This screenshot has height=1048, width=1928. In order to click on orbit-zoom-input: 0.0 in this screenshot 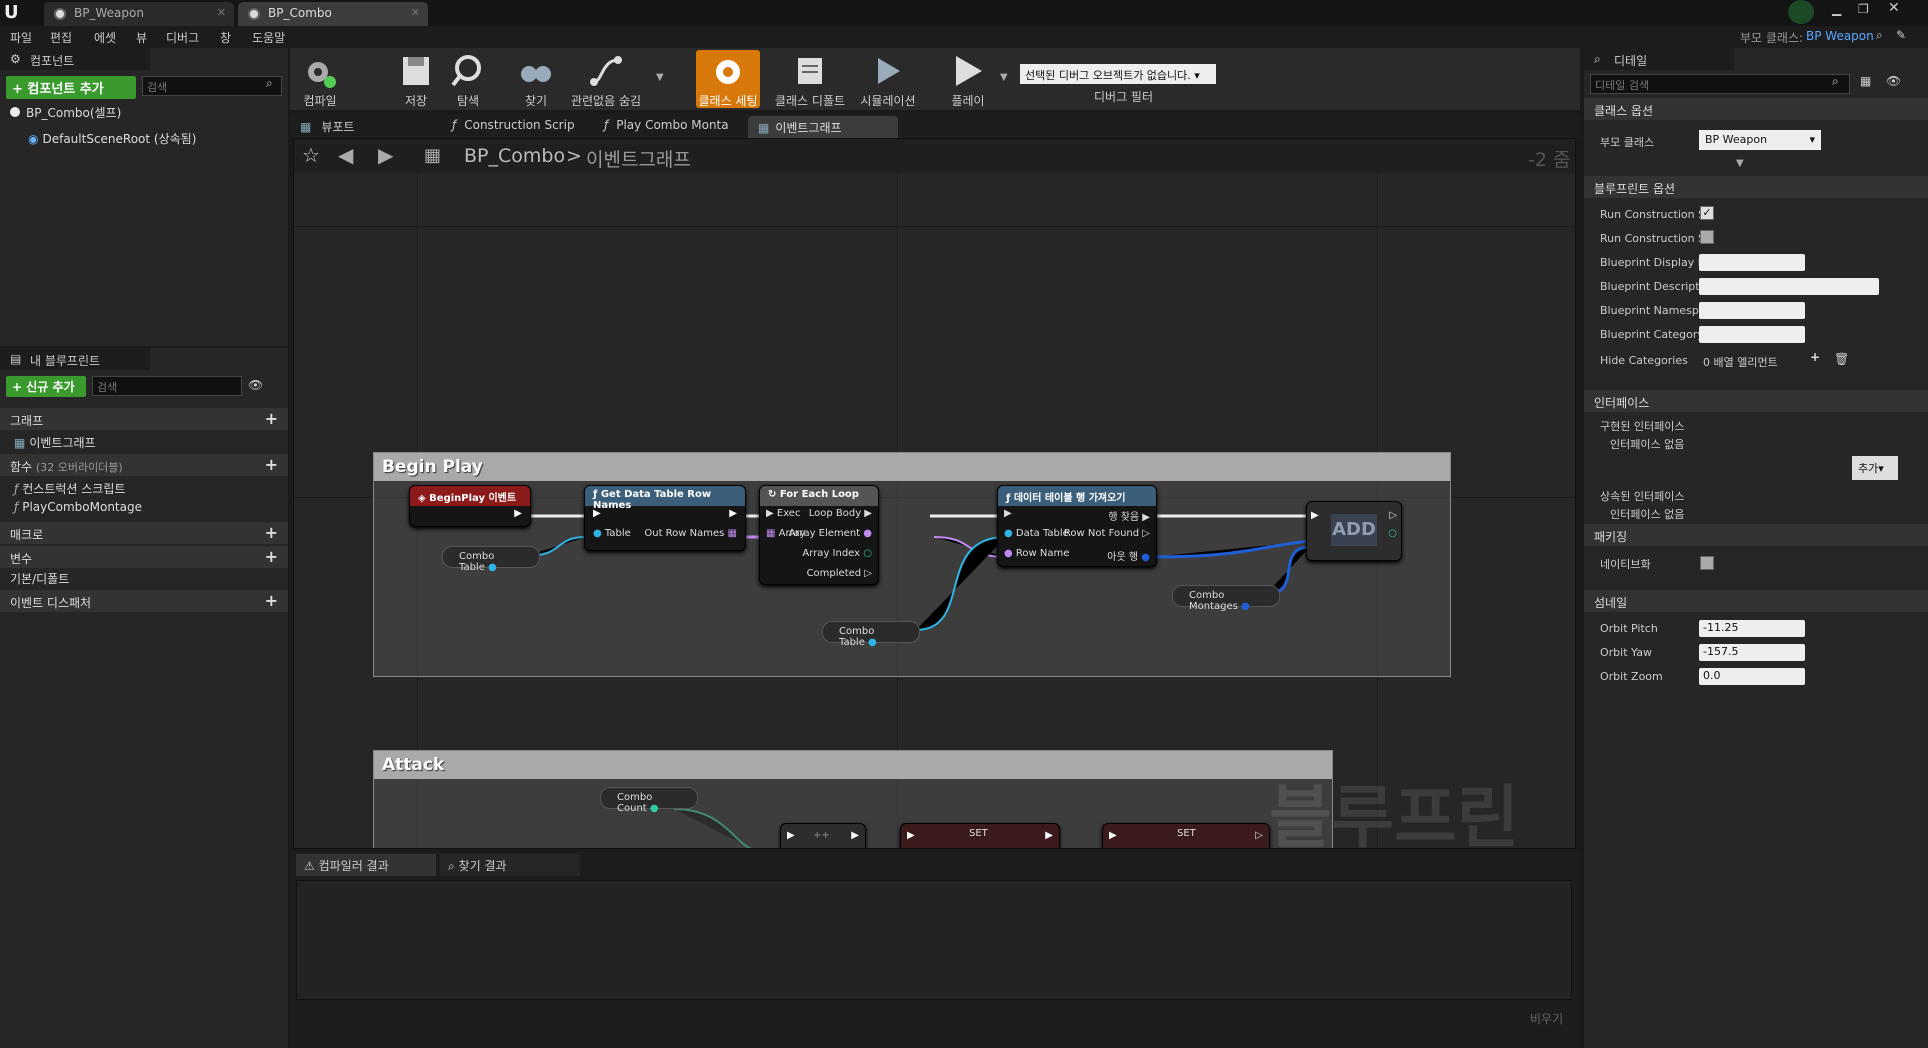, I will do `click(1752, 676)`.